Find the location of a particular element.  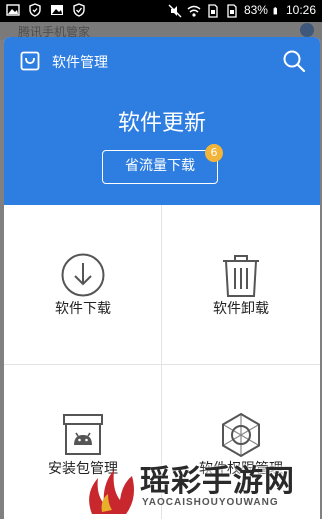

grid-item-label: 软件下载 is located at coordinates (83, 309).